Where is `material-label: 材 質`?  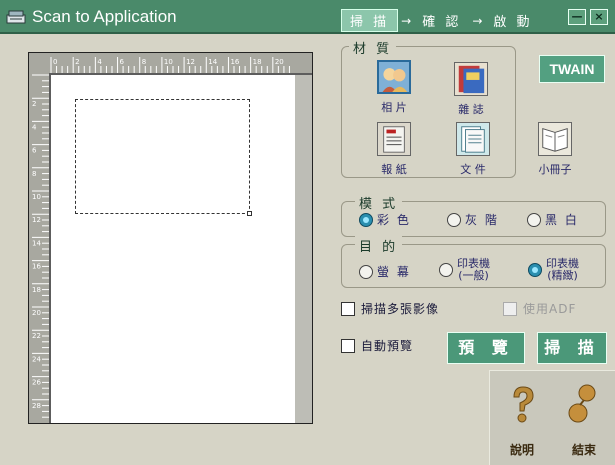 material-label: 材 質 is located at coordinates (373, 47).